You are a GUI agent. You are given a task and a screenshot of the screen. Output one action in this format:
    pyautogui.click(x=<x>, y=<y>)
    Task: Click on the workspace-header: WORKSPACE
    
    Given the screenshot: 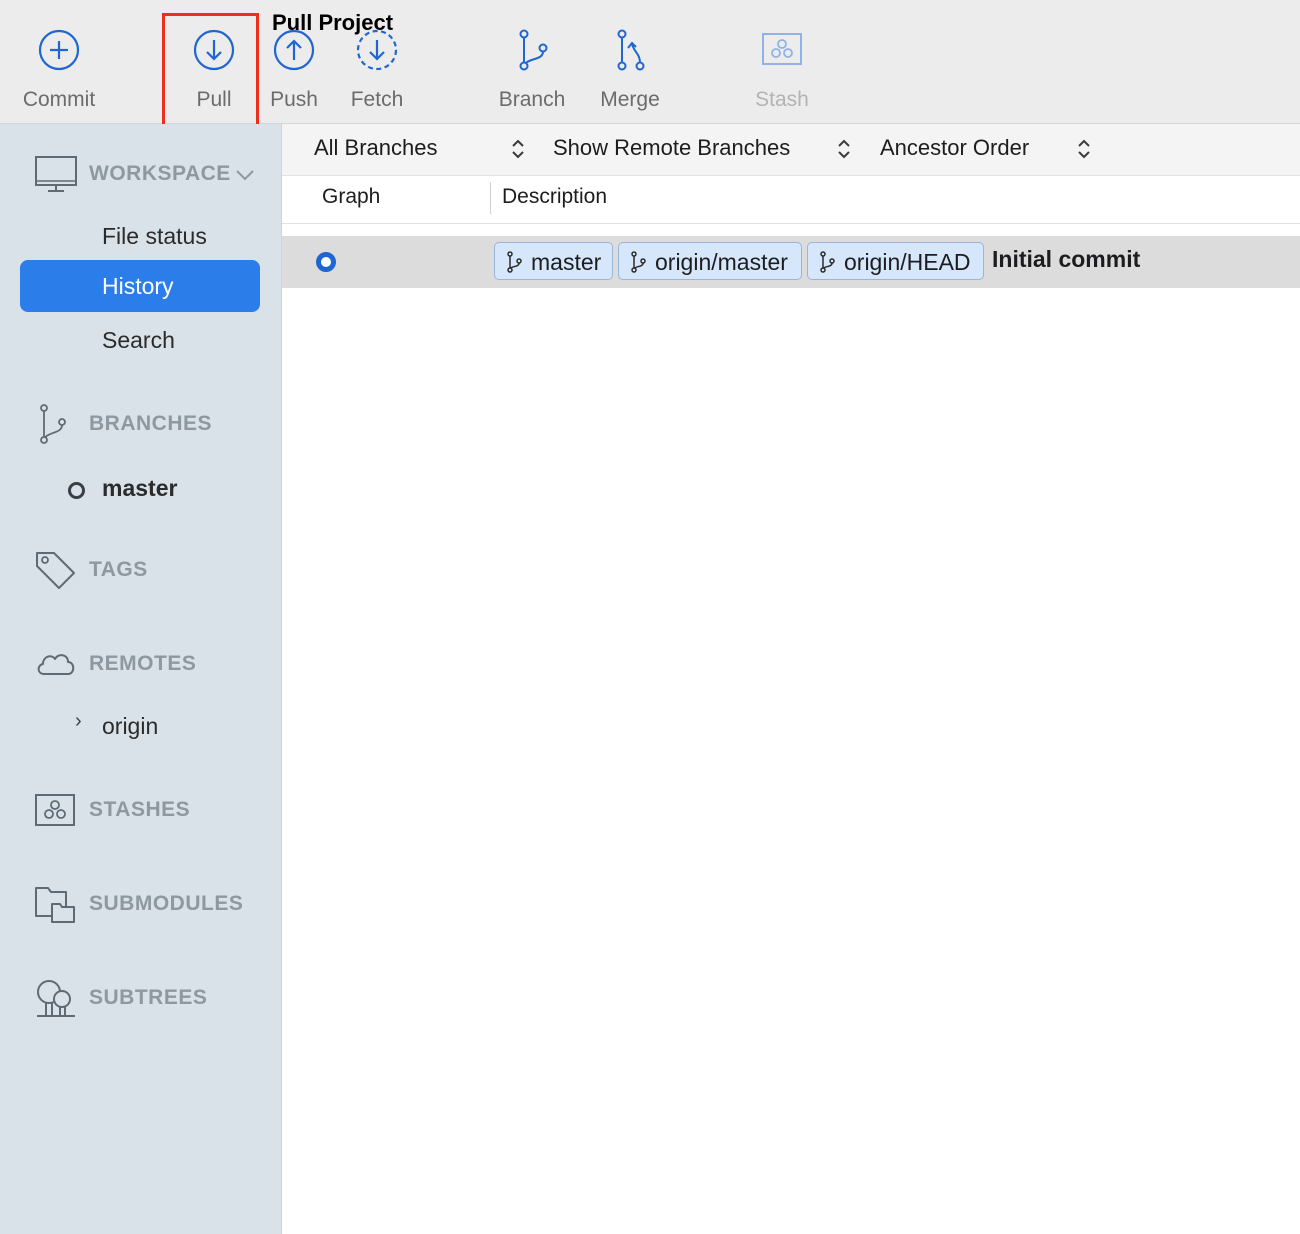 What is the action you would take?
    pyautogui.click(x=141, y=174)
    